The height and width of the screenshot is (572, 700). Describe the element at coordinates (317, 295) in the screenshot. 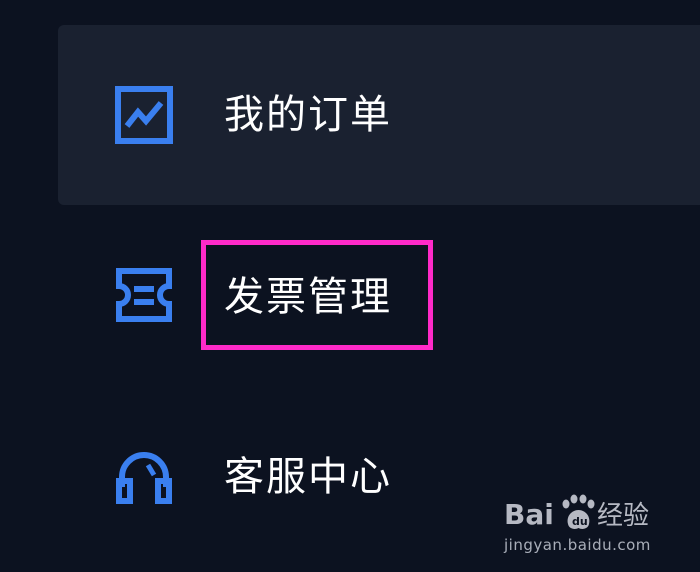

I see `highlight-annotation` at that location.